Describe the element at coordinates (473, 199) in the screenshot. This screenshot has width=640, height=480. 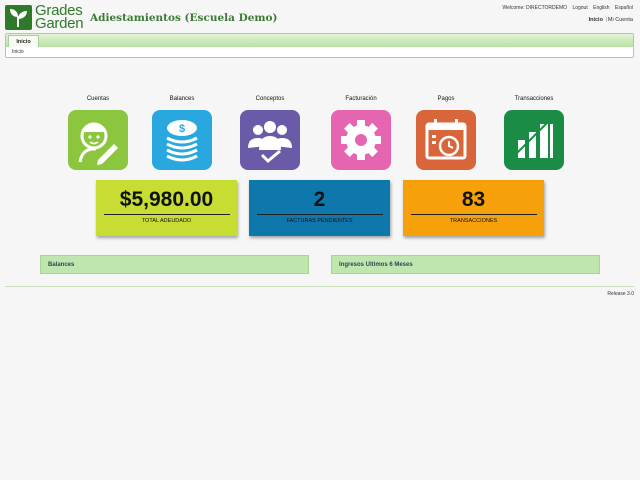
I see `stat-value: 83` at that location.